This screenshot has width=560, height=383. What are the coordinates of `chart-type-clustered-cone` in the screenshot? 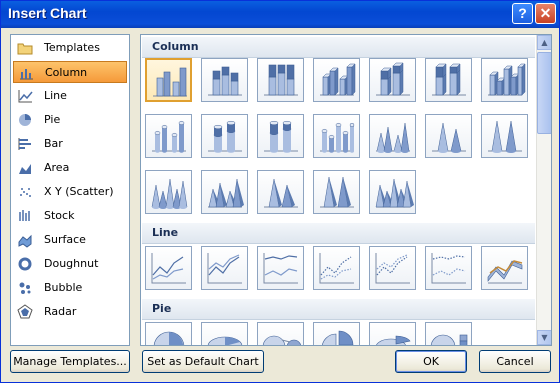 It's located at (392, 136).